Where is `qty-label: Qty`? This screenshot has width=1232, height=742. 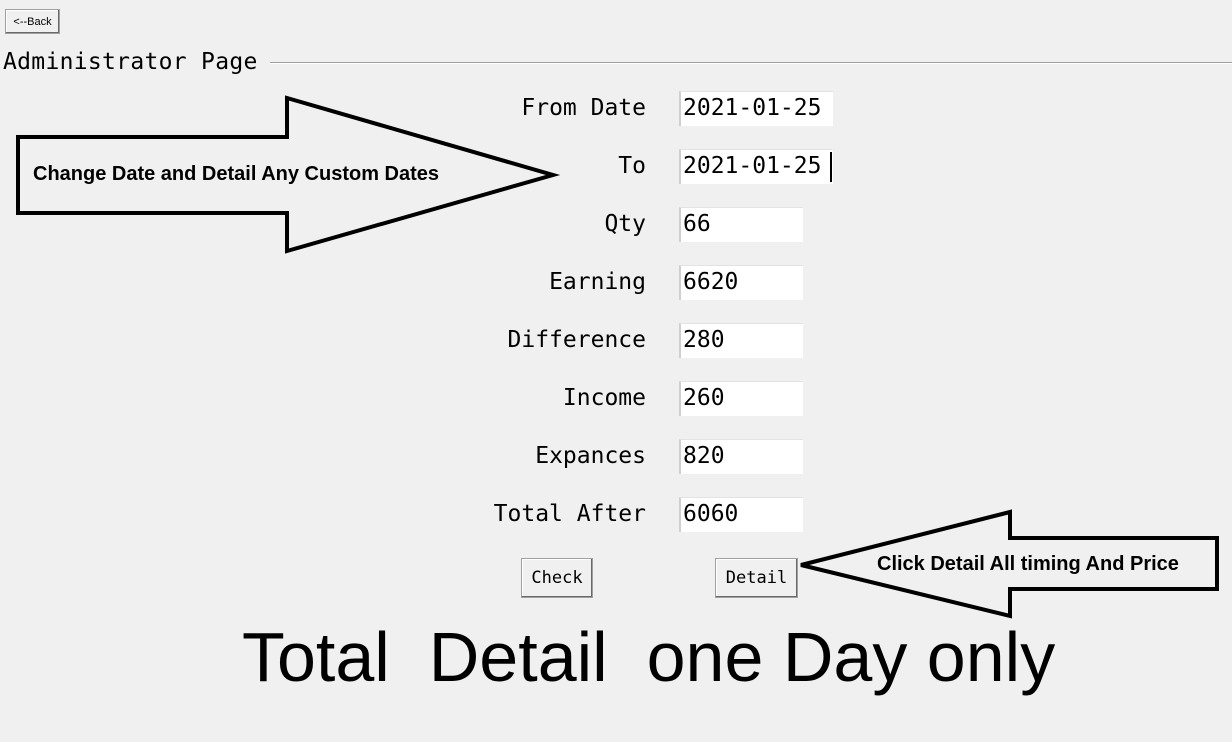 qty-label: Qty is located at coordinates (625, 224).